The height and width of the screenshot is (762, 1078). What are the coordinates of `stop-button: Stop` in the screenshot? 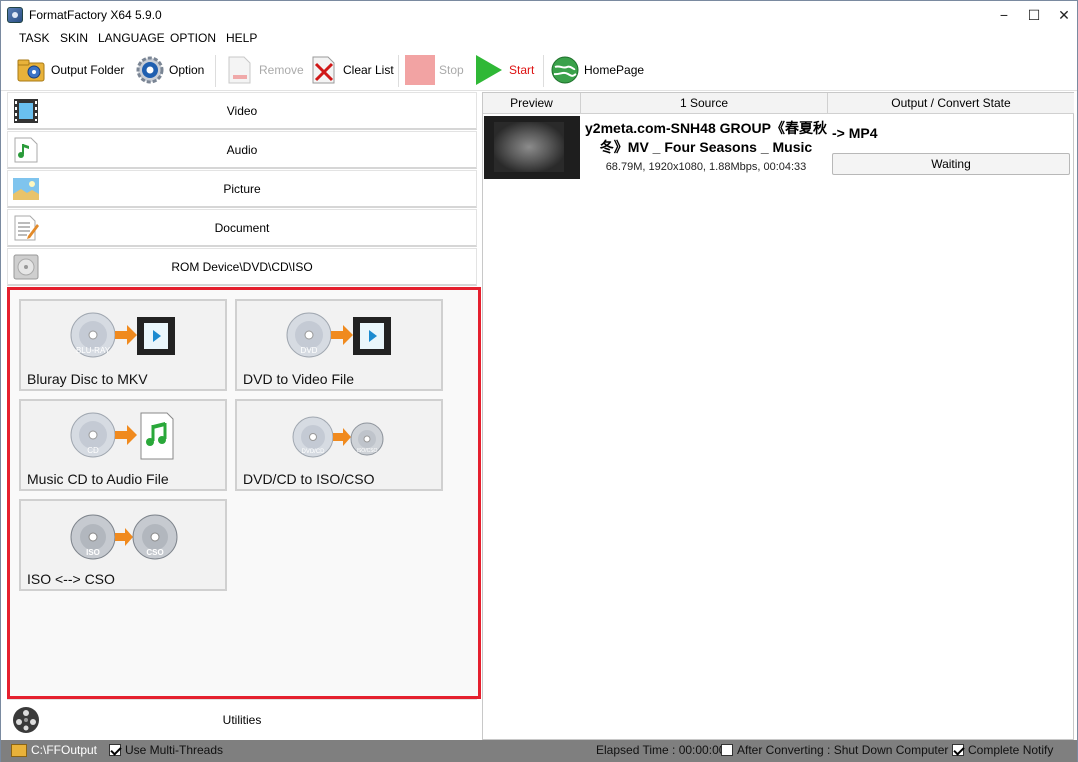 It's located at (434, 70).